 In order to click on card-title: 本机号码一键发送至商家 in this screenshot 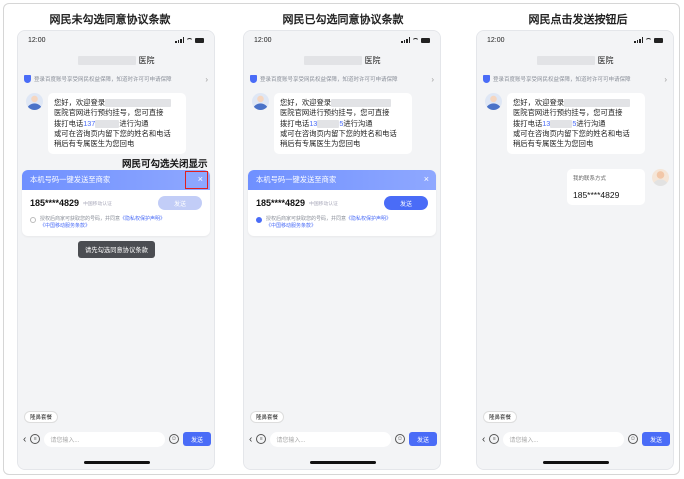, I will do `click(70, 179)`.